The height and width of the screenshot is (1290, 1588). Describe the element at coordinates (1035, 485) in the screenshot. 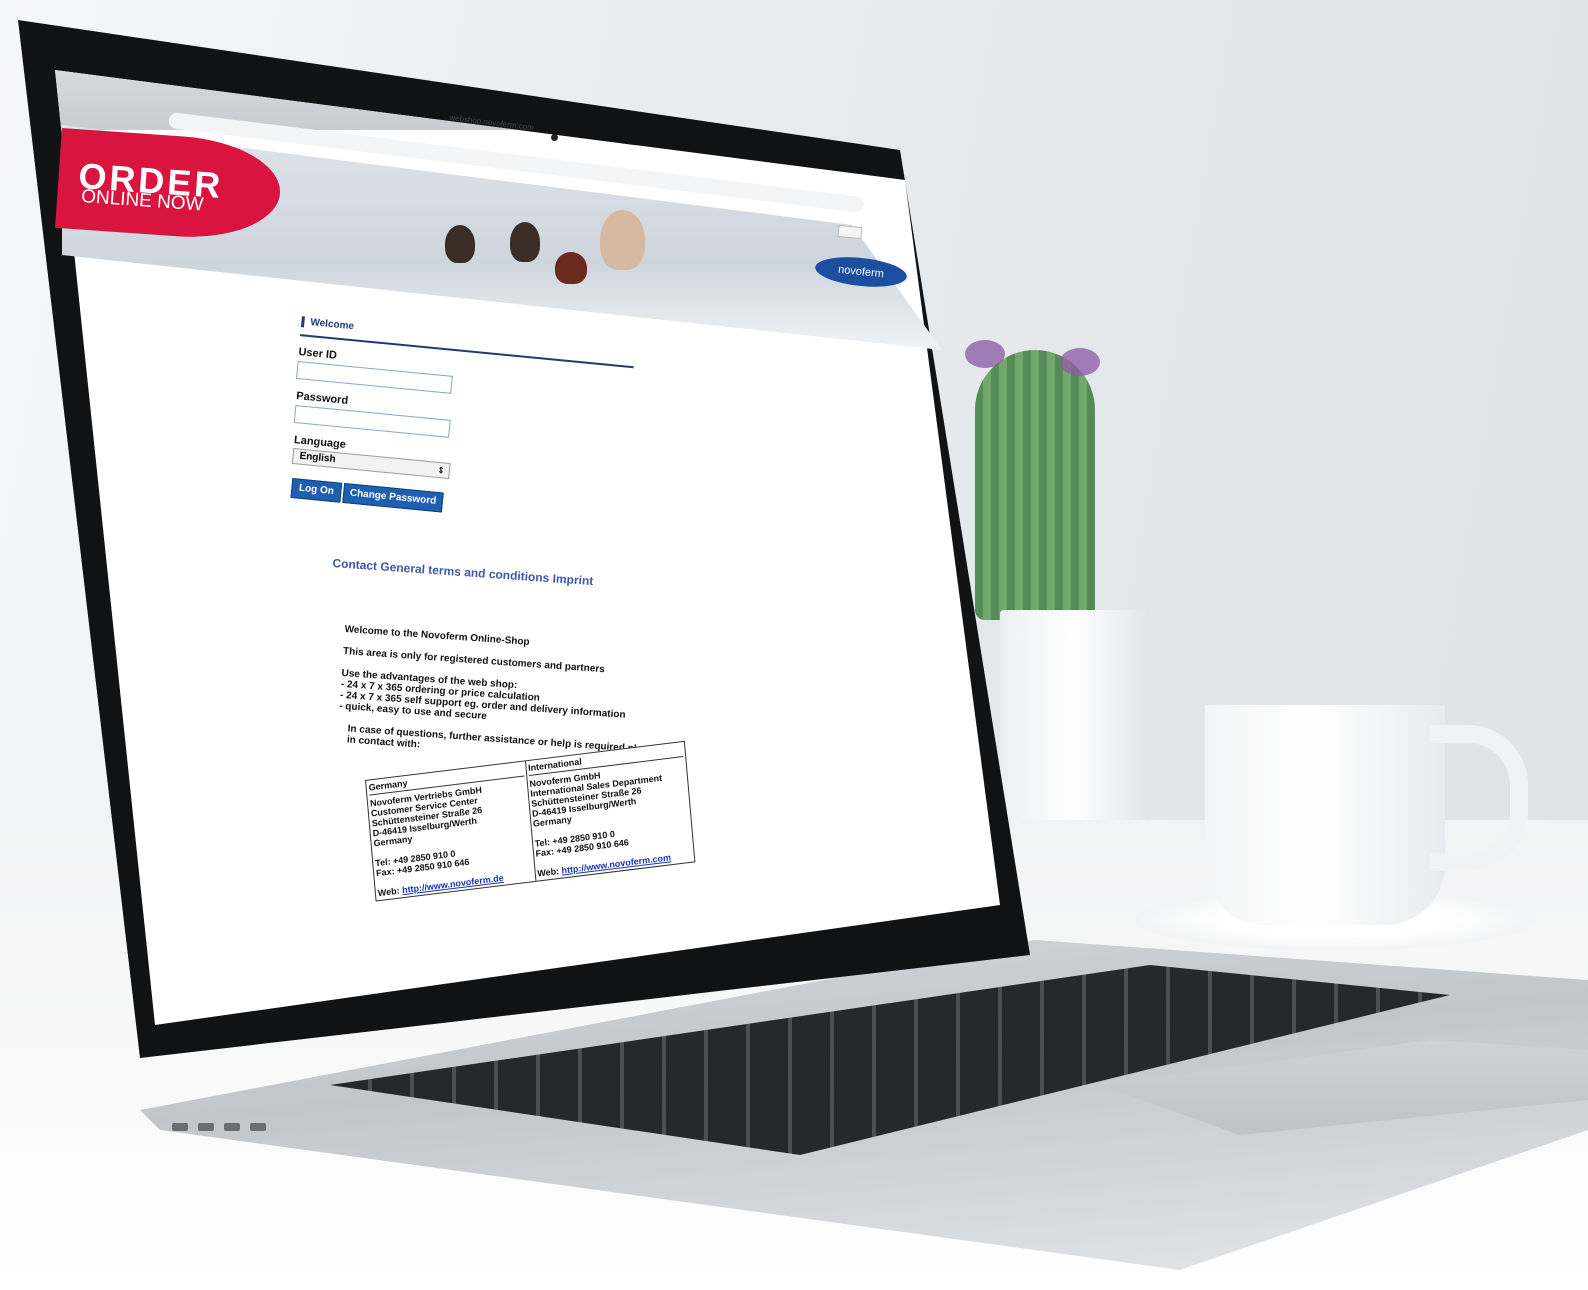

I see `cactus-plant` at that location.